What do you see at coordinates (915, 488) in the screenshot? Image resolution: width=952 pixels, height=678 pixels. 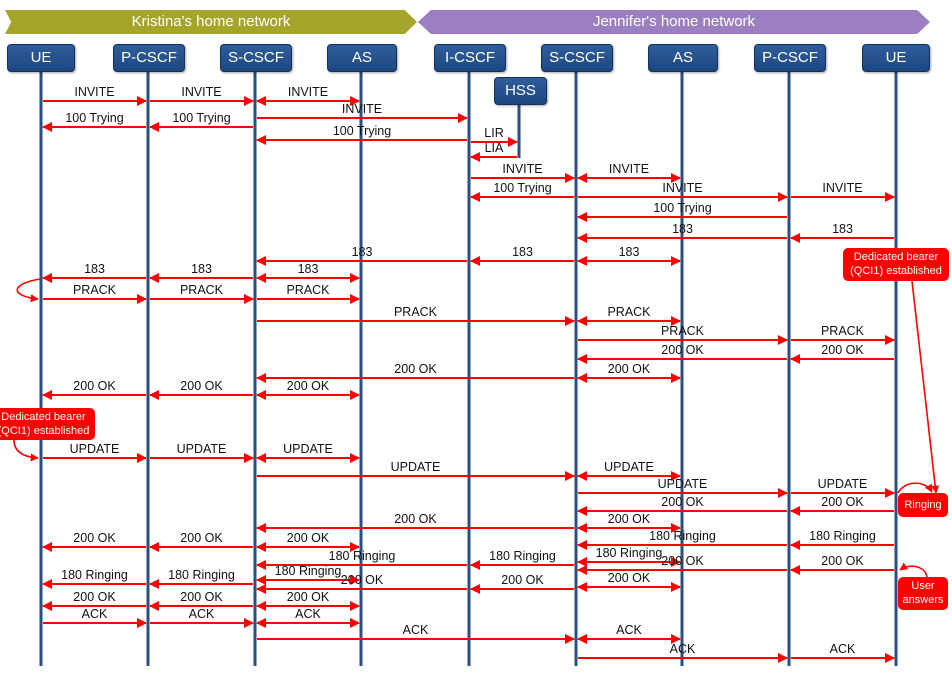 I see `ringing-curve-arrow` at bounding box center [915, 488].